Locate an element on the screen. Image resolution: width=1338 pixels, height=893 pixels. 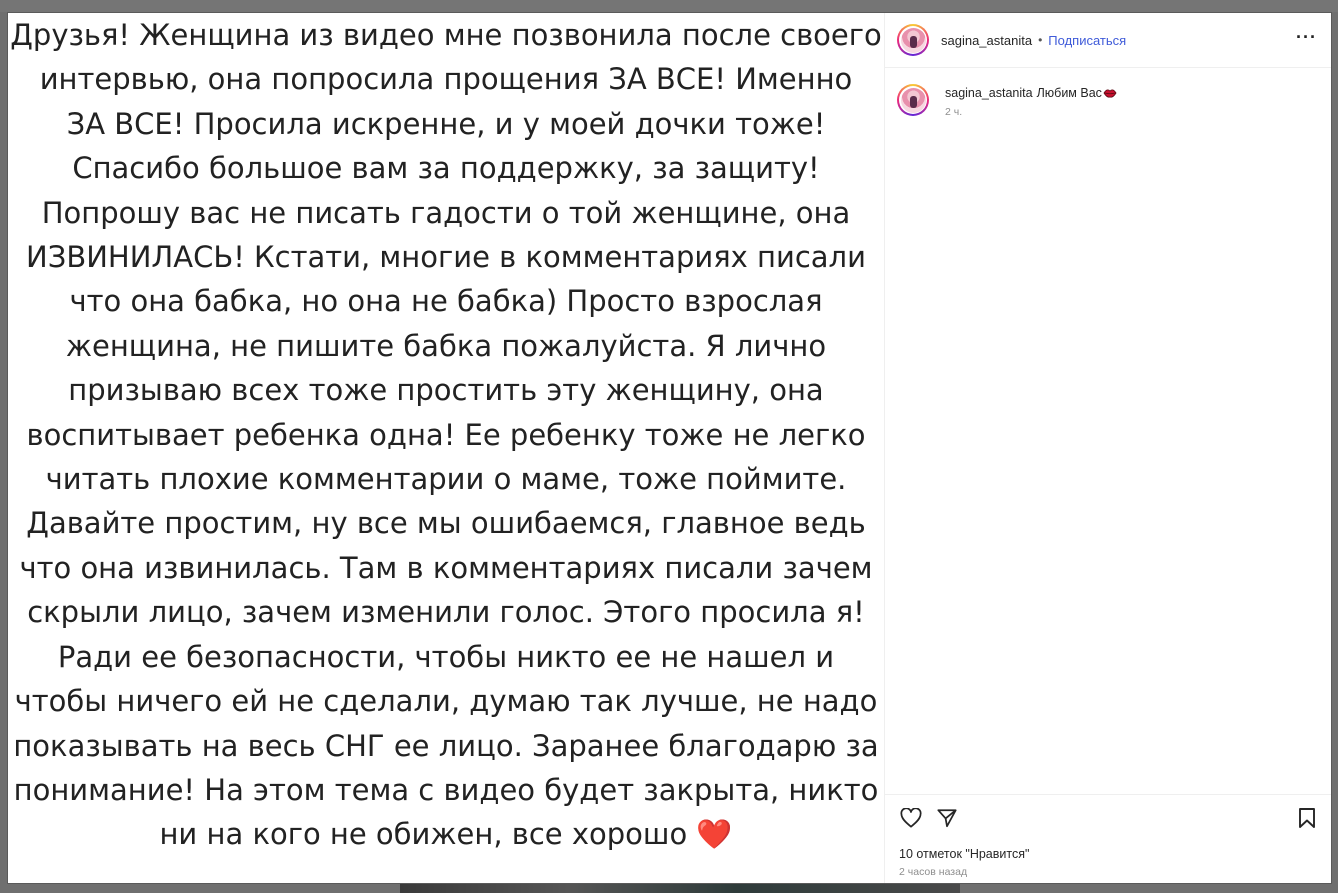
comment-line: sagina_astanita Любим Вас is located at coordinates (1031, 93).